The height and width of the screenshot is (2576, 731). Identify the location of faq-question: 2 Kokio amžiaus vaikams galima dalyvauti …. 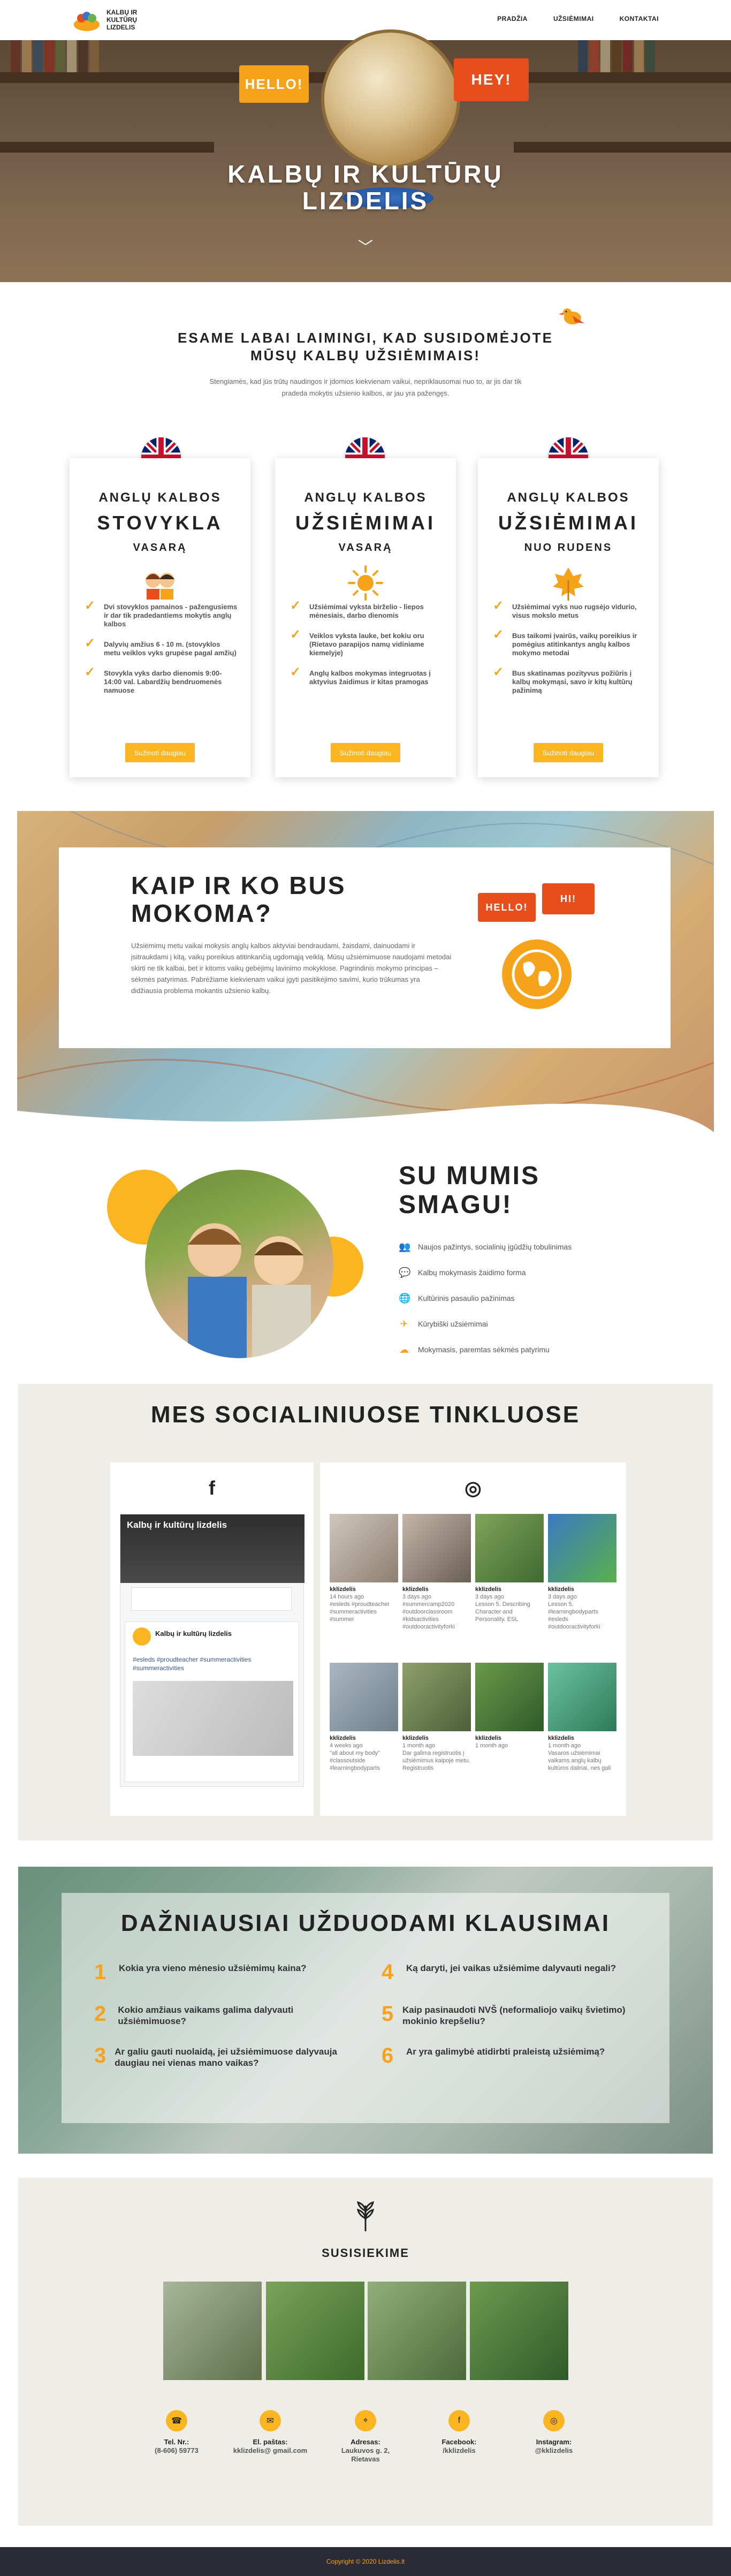
(222, 2015).